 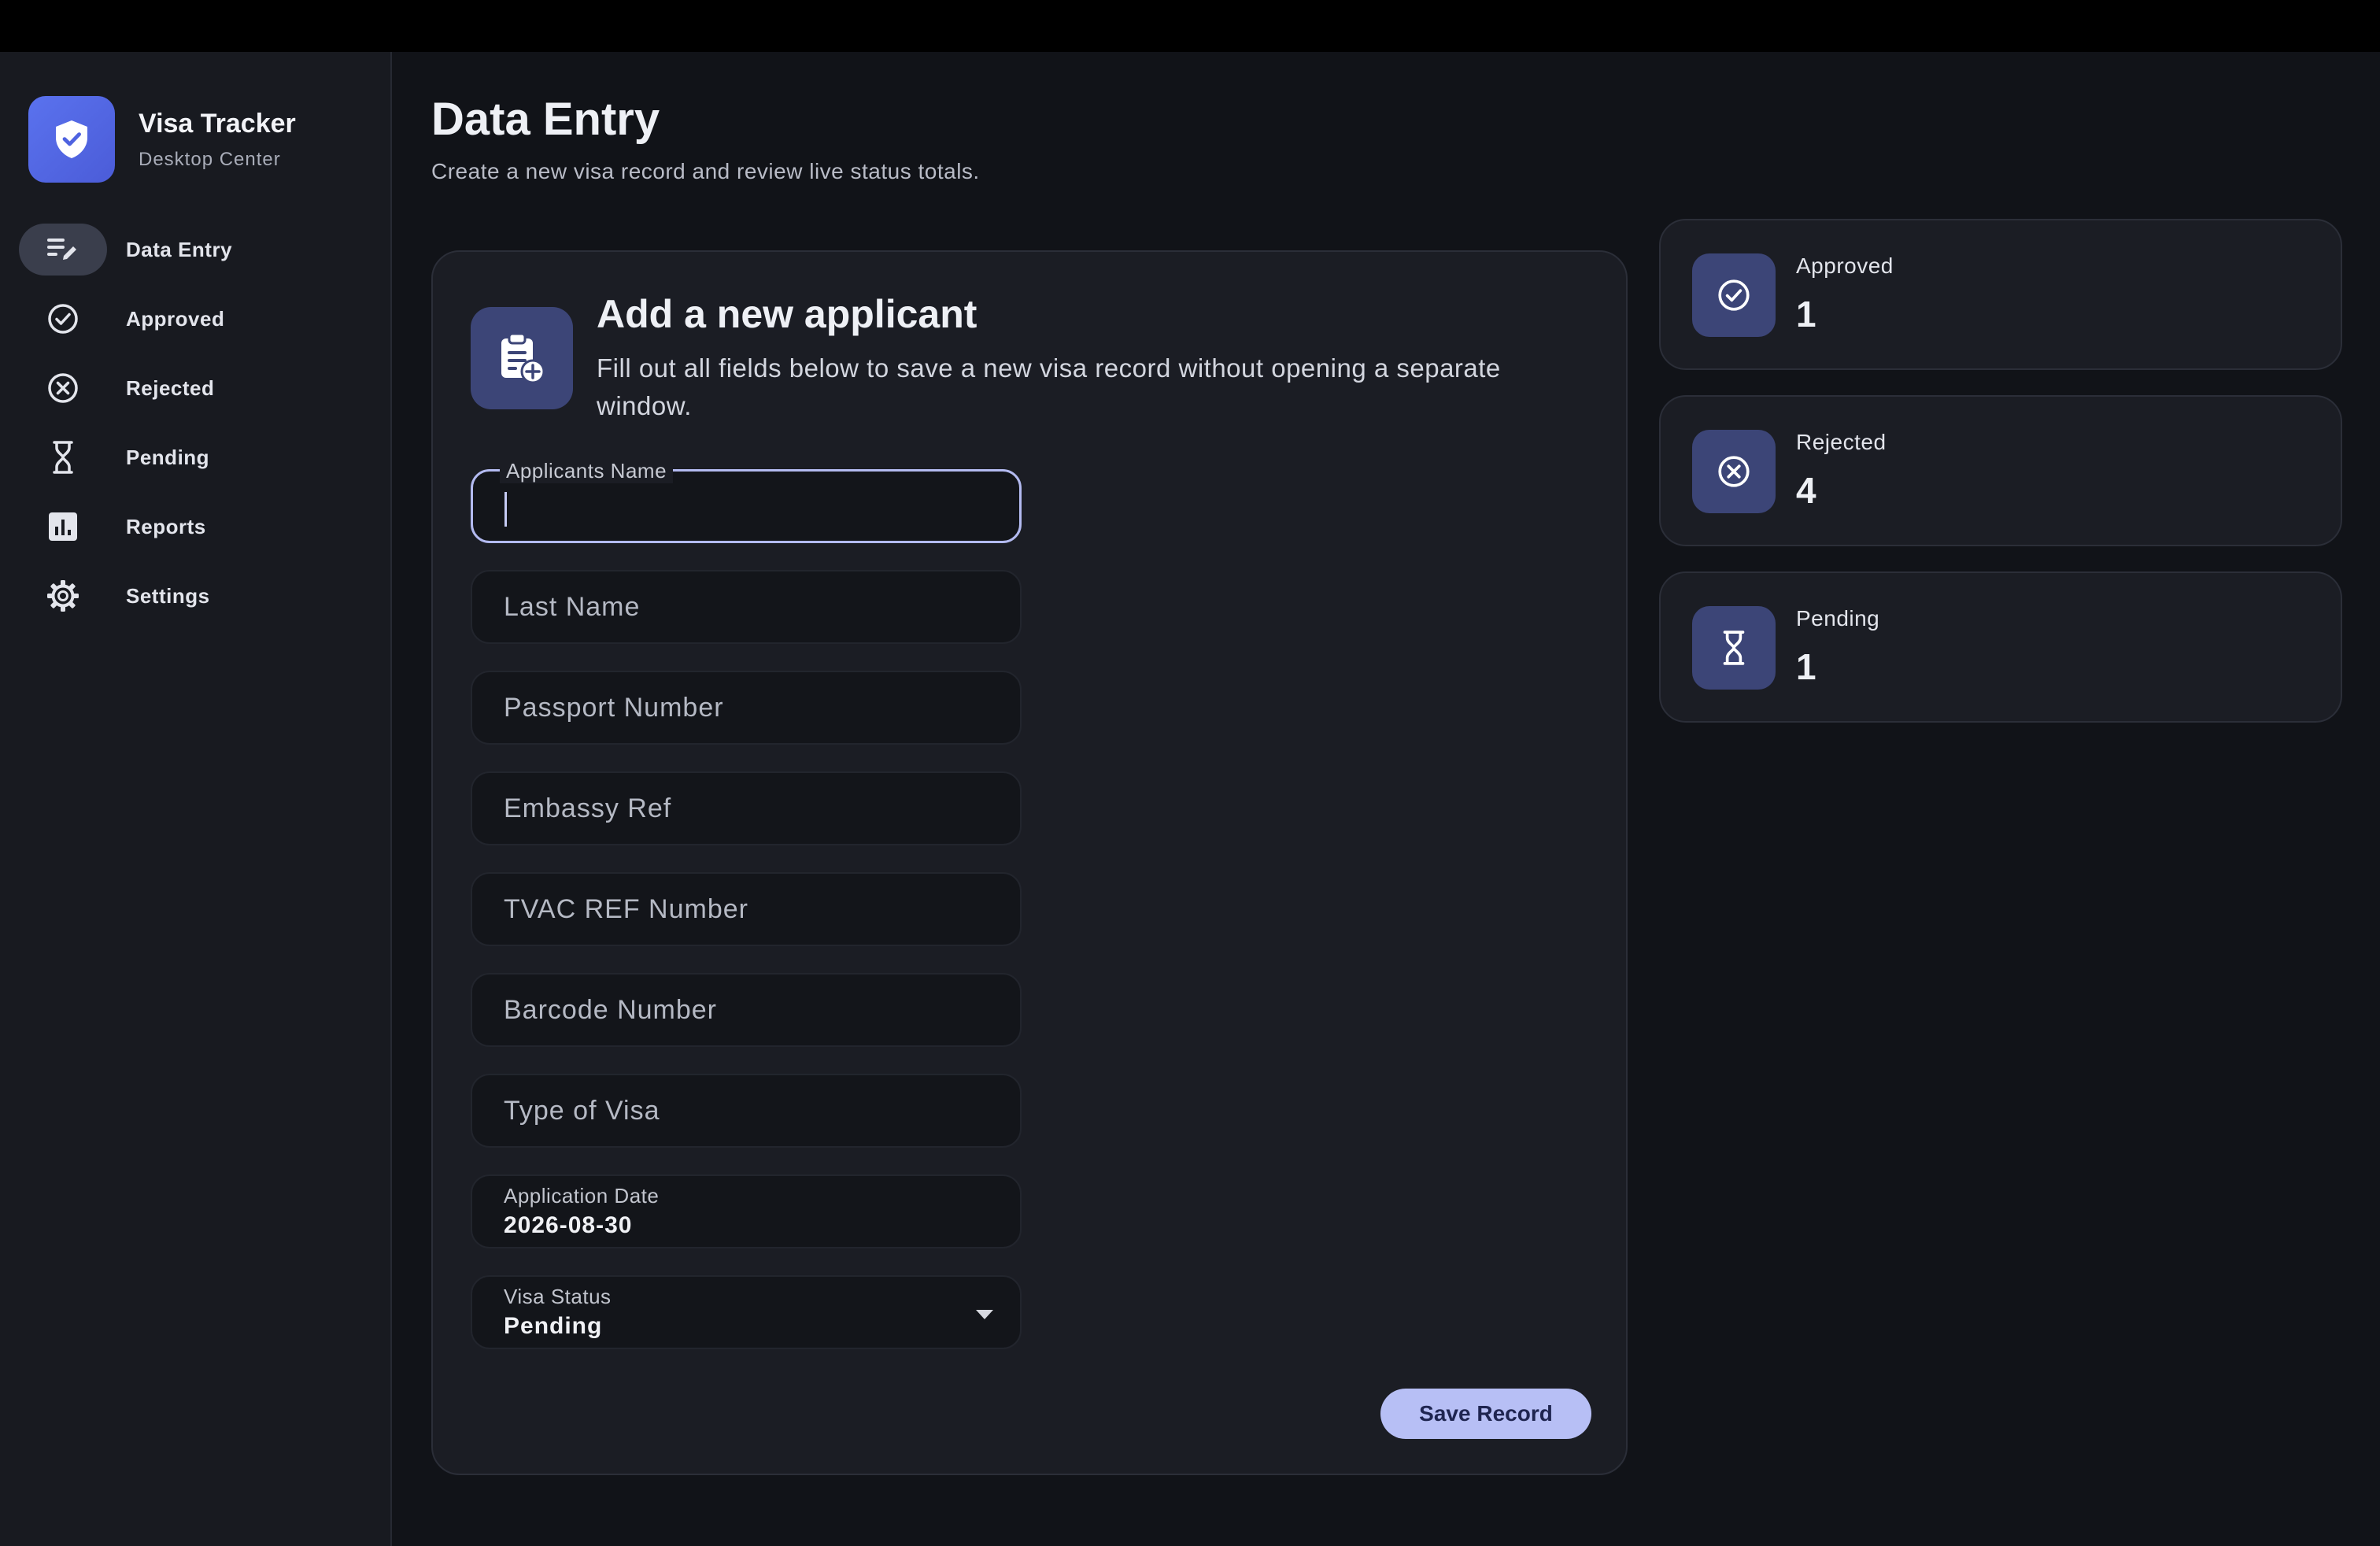 What do you see at coordinates (63, 527) in the screenshot?
I see `bar-chart-icon` at bounding box center [63, 527].